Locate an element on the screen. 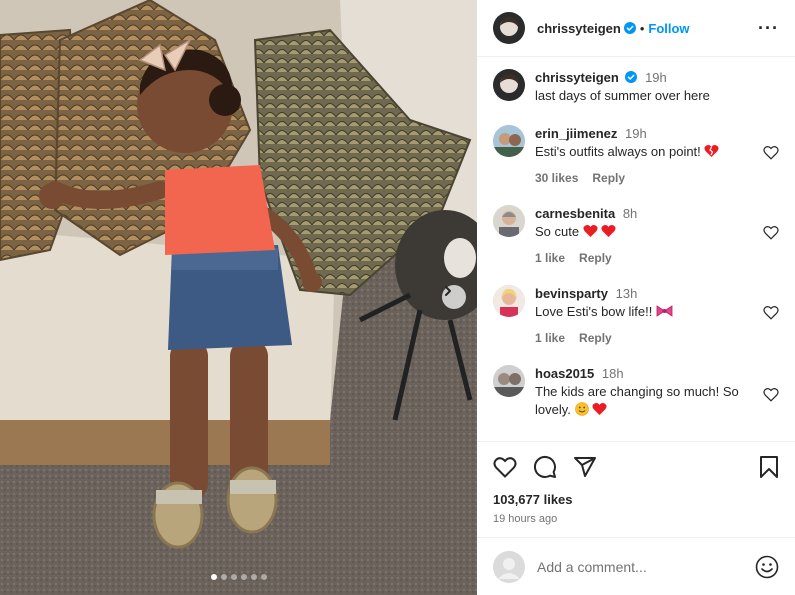 The image size is (795, 595). emoji-picker-button is located at coordinates (767, 567).